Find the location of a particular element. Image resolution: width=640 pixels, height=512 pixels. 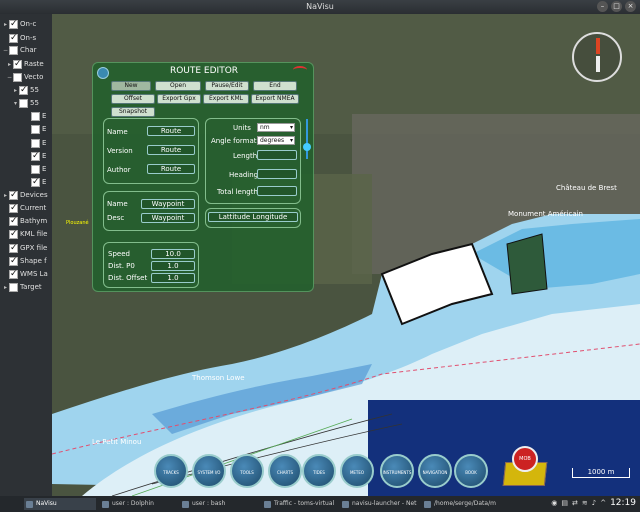

tools-button: TOOLS is located at coordinates (247, 471).